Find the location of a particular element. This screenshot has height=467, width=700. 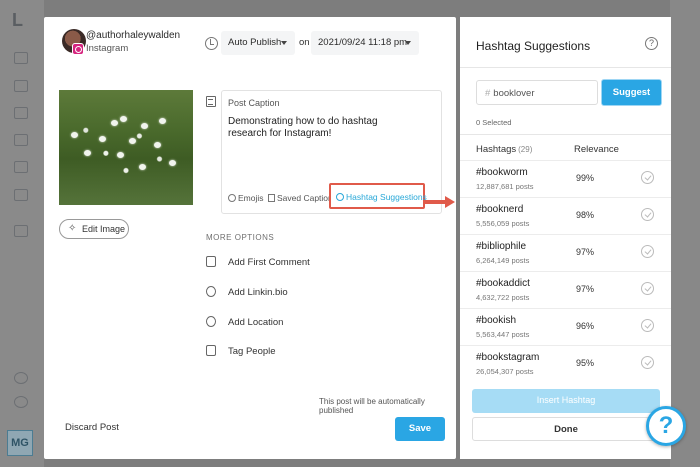

hashtag-prefix: # is located at coordinates (488, 93).